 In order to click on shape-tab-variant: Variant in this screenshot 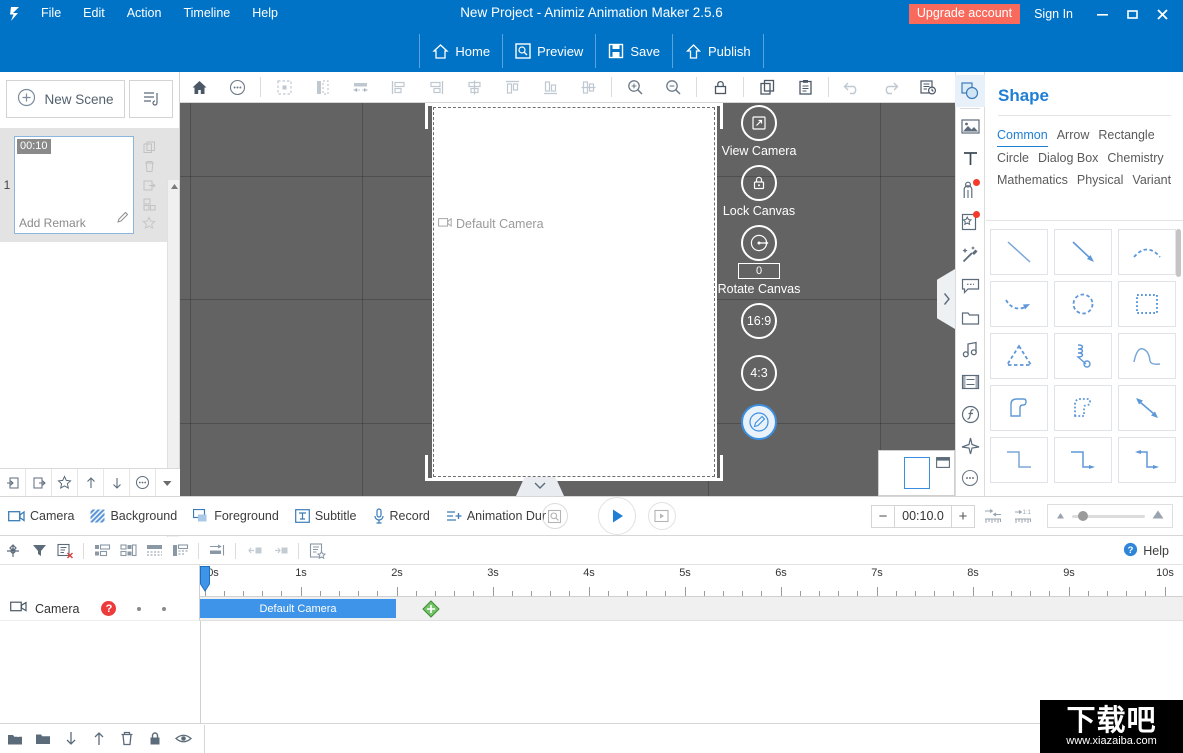, I will do `click(1151, 180)`.